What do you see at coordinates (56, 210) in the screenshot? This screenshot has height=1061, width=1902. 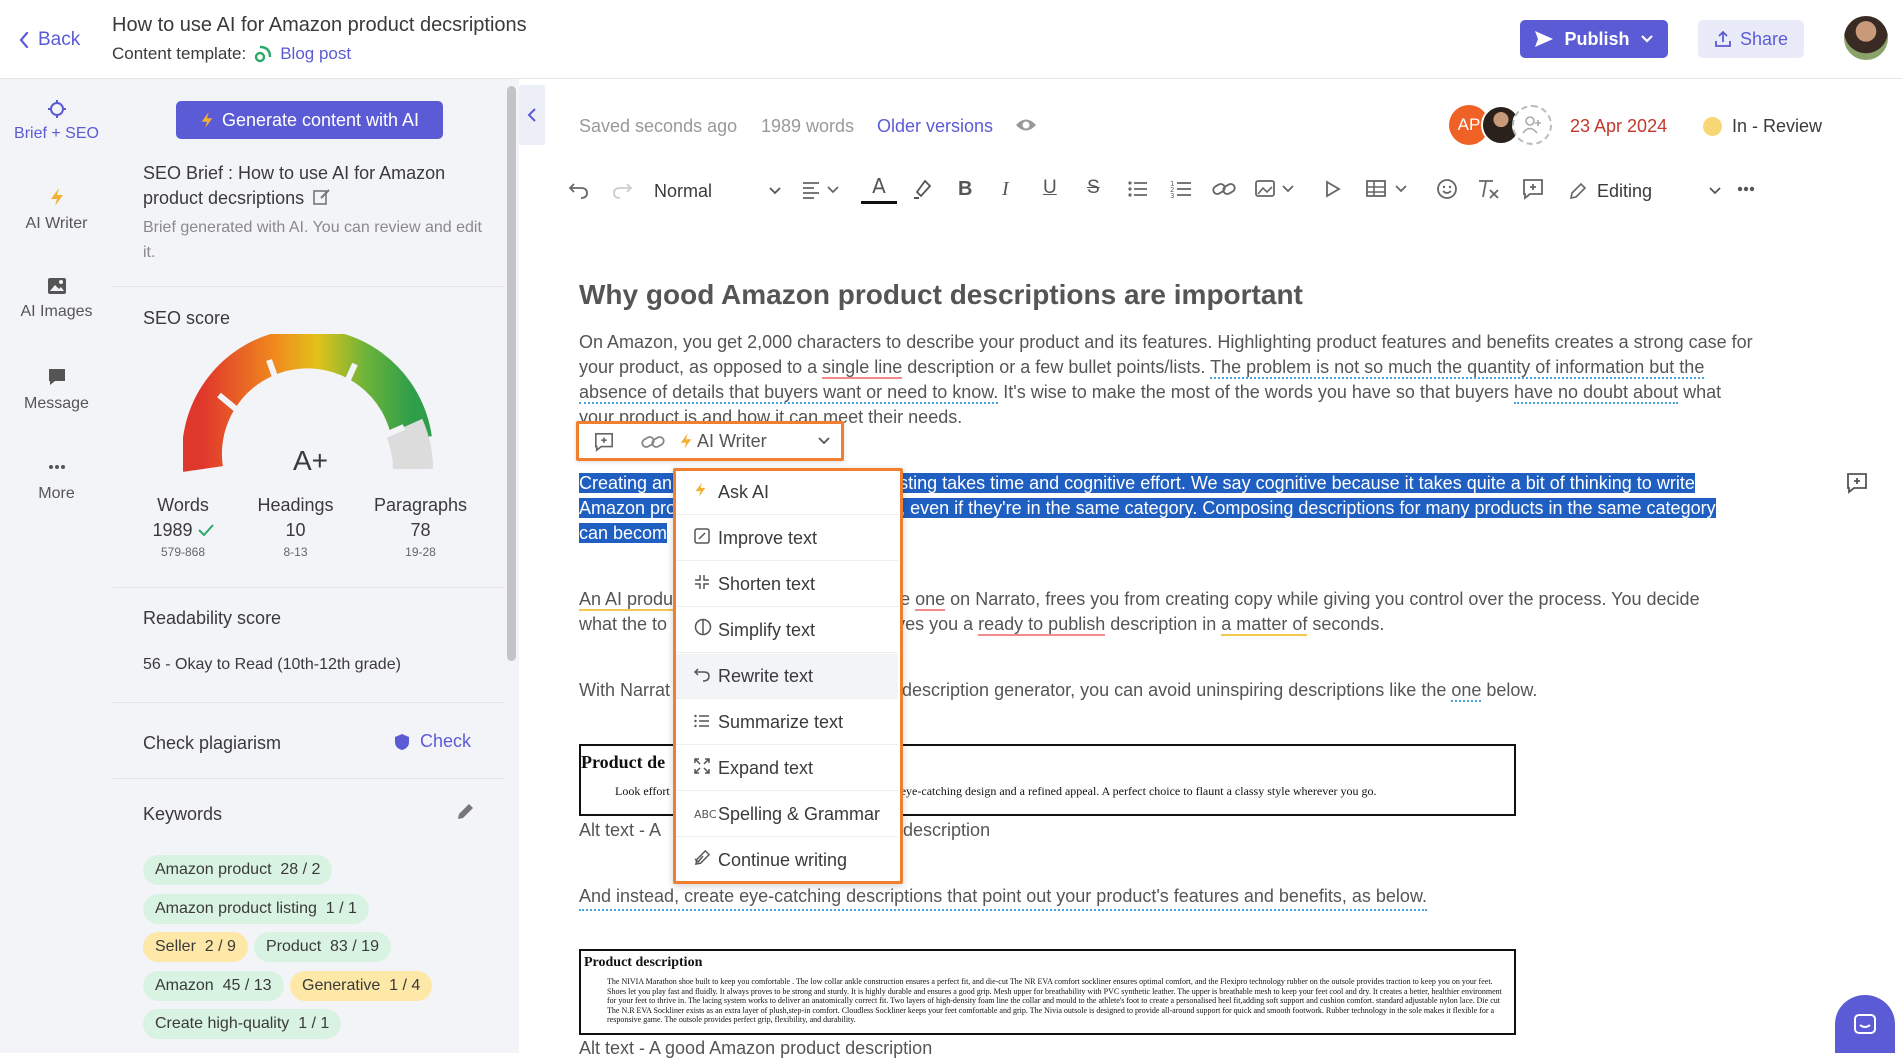 I see `nav-ai-writer: AI Writer` at bounding box center [56, 210].